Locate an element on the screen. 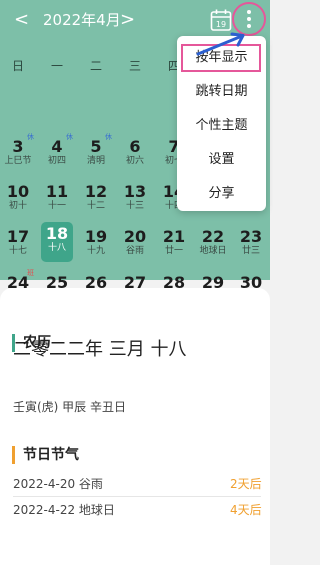 The width and height of the screenshot is (320, 565). lunar-label: 十八 is located at coordinates (56, 248).